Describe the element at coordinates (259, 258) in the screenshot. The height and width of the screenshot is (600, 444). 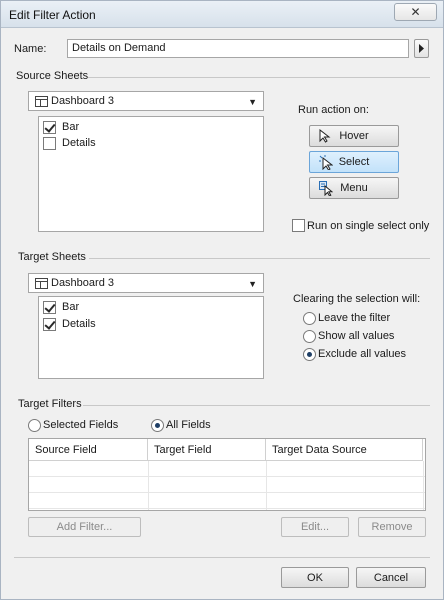
I see `target-sheets-divider` at that location.